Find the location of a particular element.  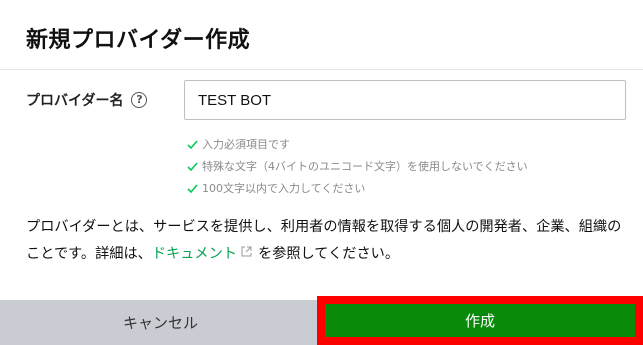

provider-name-input is located at coordinates (405, 100).